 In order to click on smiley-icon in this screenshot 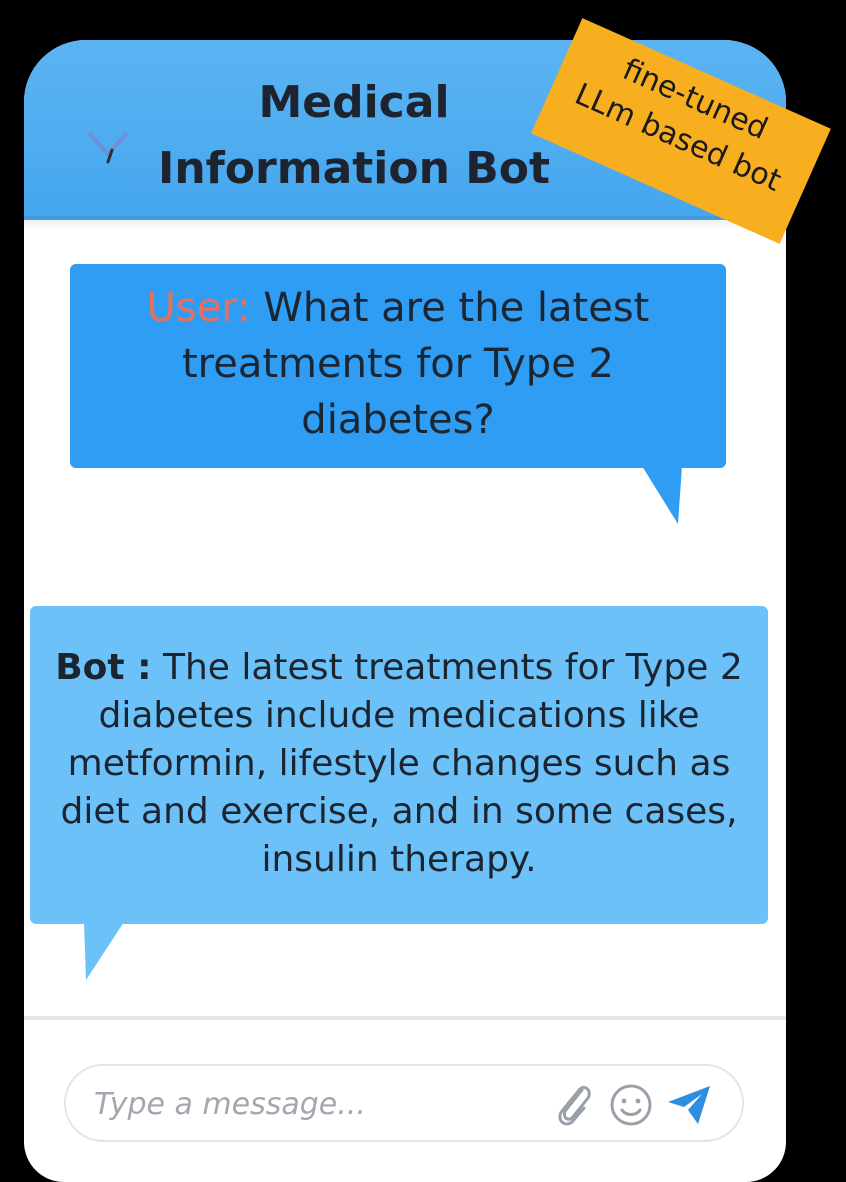, I will do `click(631, 1105)`.